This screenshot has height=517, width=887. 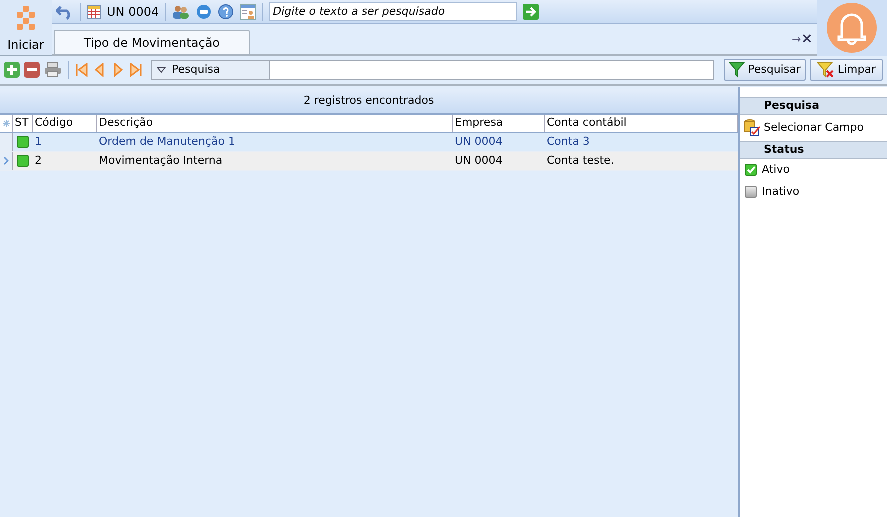 What do you see at coordinates (814, 128) in the screenshot?
I see `select-field-option: Selecionar Campo` at bounding box center [814, 128].